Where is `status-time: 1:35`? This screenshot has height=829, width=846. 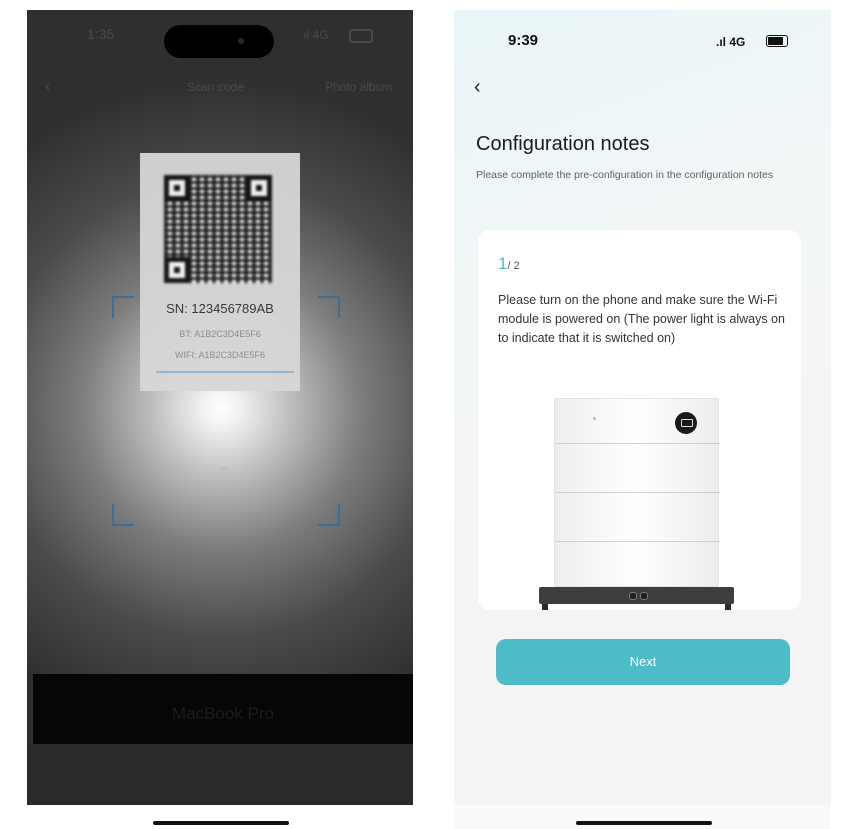
status-time: 1:35 is located at coordinates (101, 34).